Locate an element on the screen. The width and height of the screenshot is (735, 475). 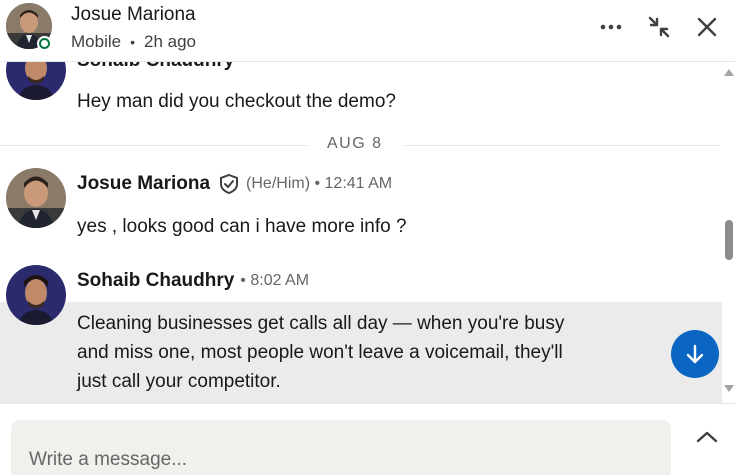
message-header: Josue Mariona (He/Him) • 12:41 AM is located at coordinates (234, 184).